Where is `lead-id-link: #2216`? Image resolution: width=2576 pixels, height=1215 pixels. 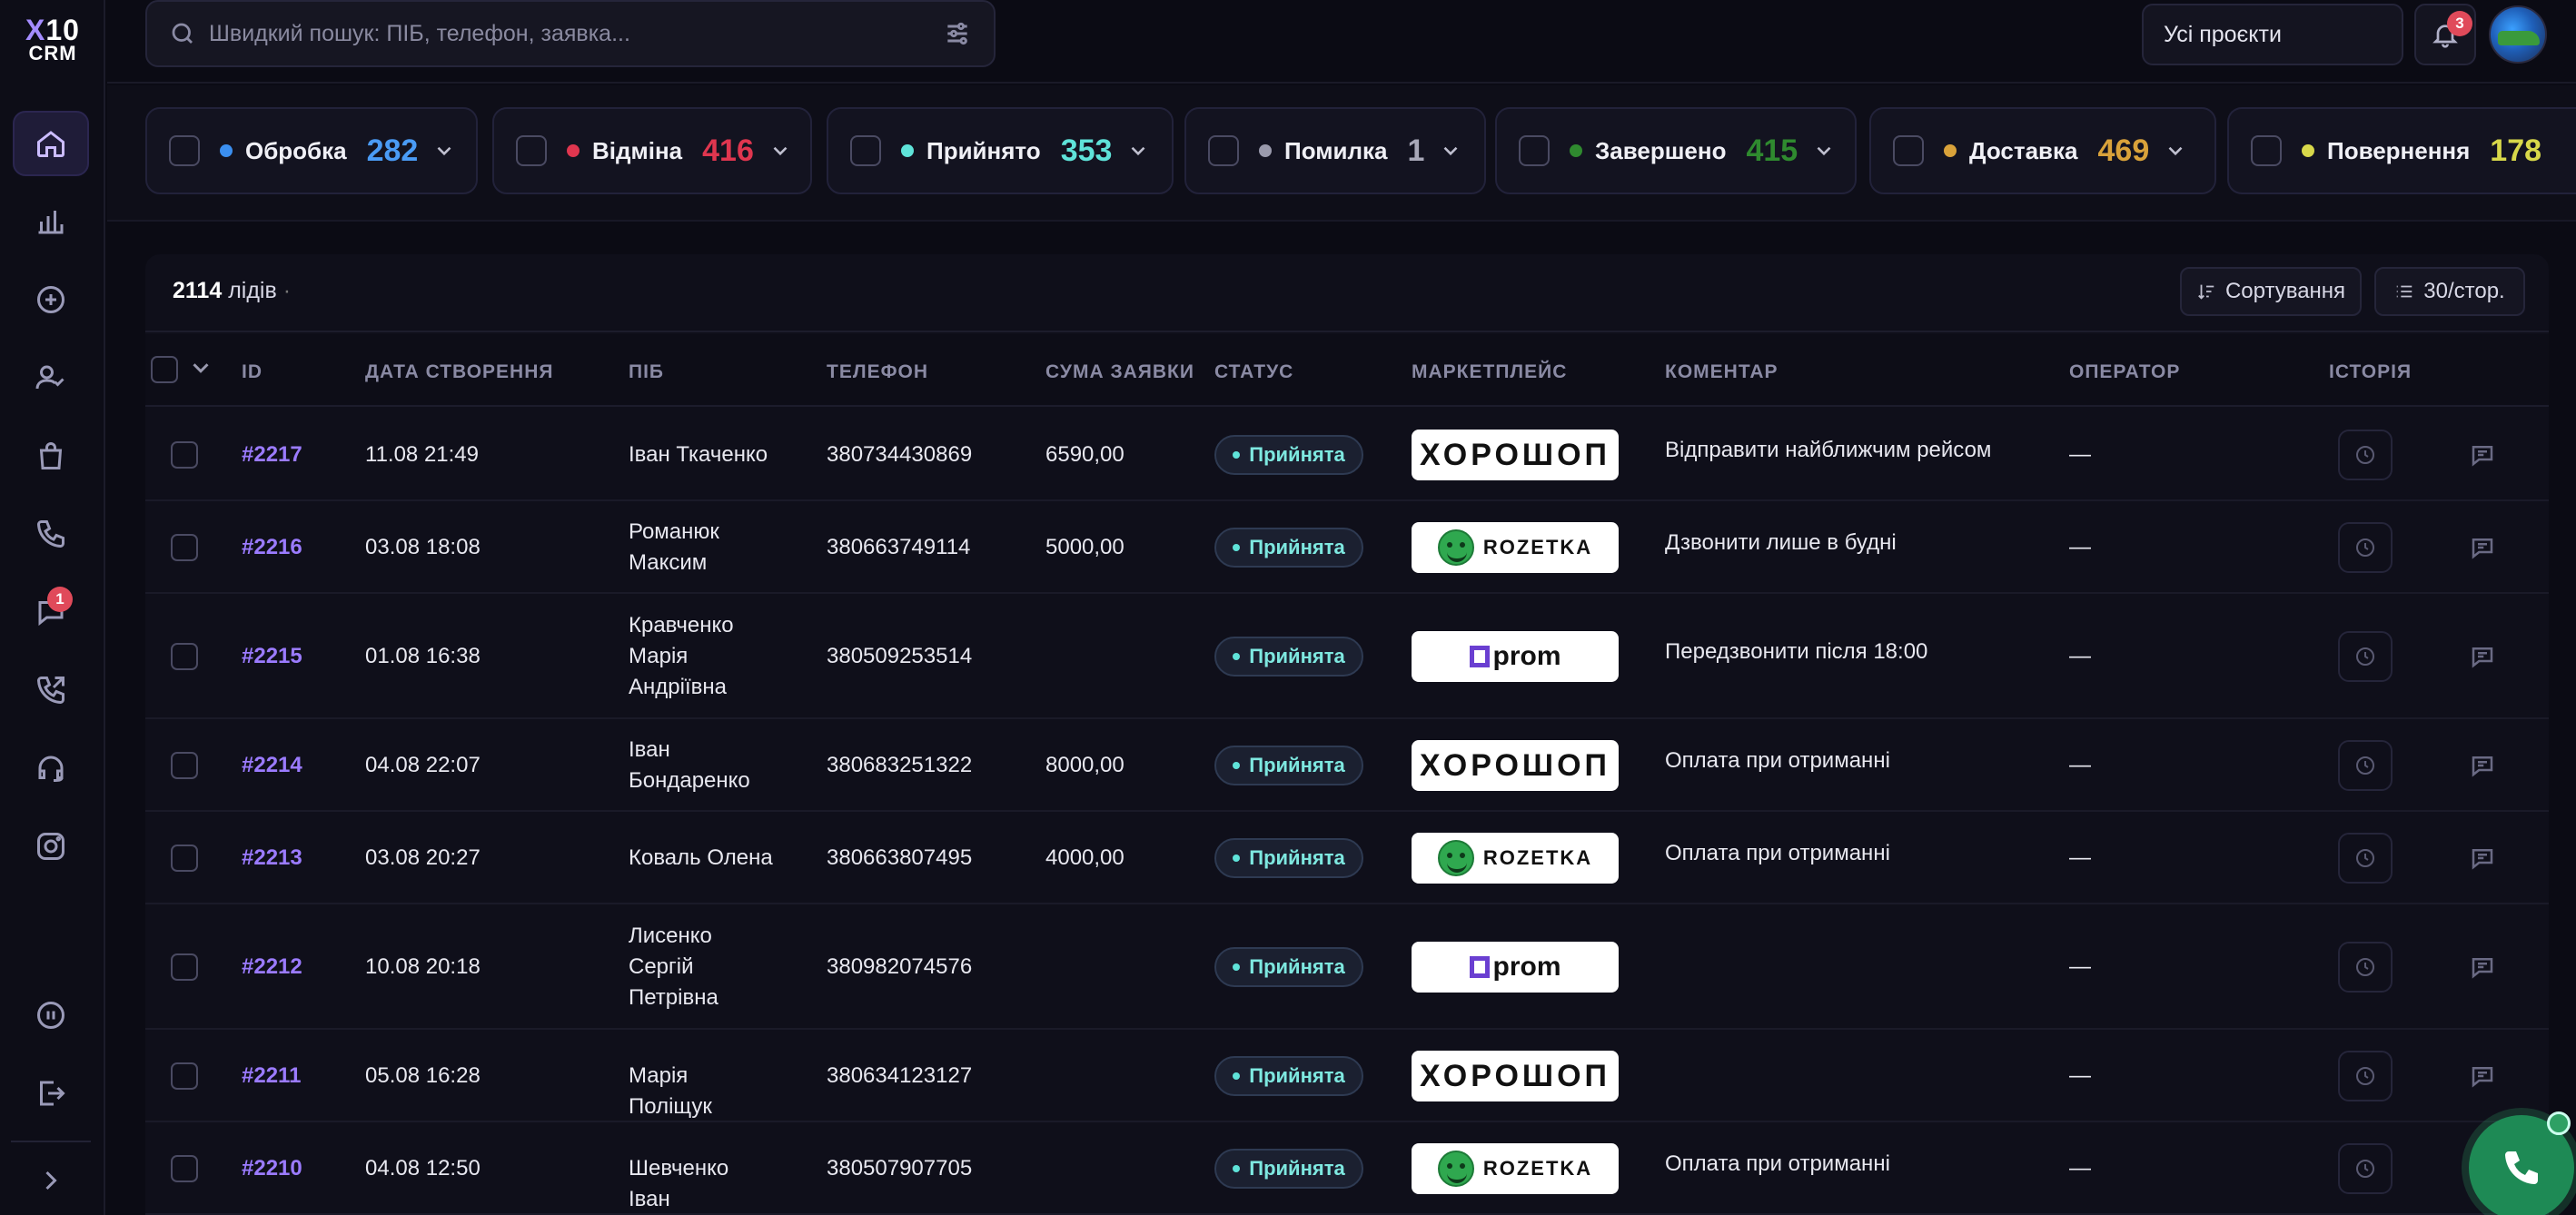
lead-id-link: #2216 is located at coordinates (272, 547).